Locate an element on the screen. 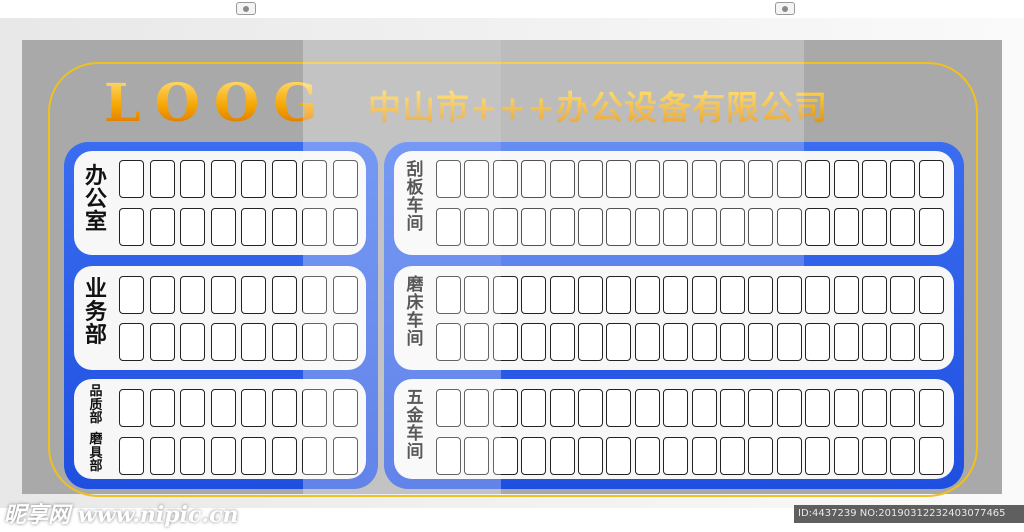 The width and height of the screenshot is (1024, 532). image-id-strip: ID:4437239 NO:20190312232403077465 is located at coordinates (909, 514).